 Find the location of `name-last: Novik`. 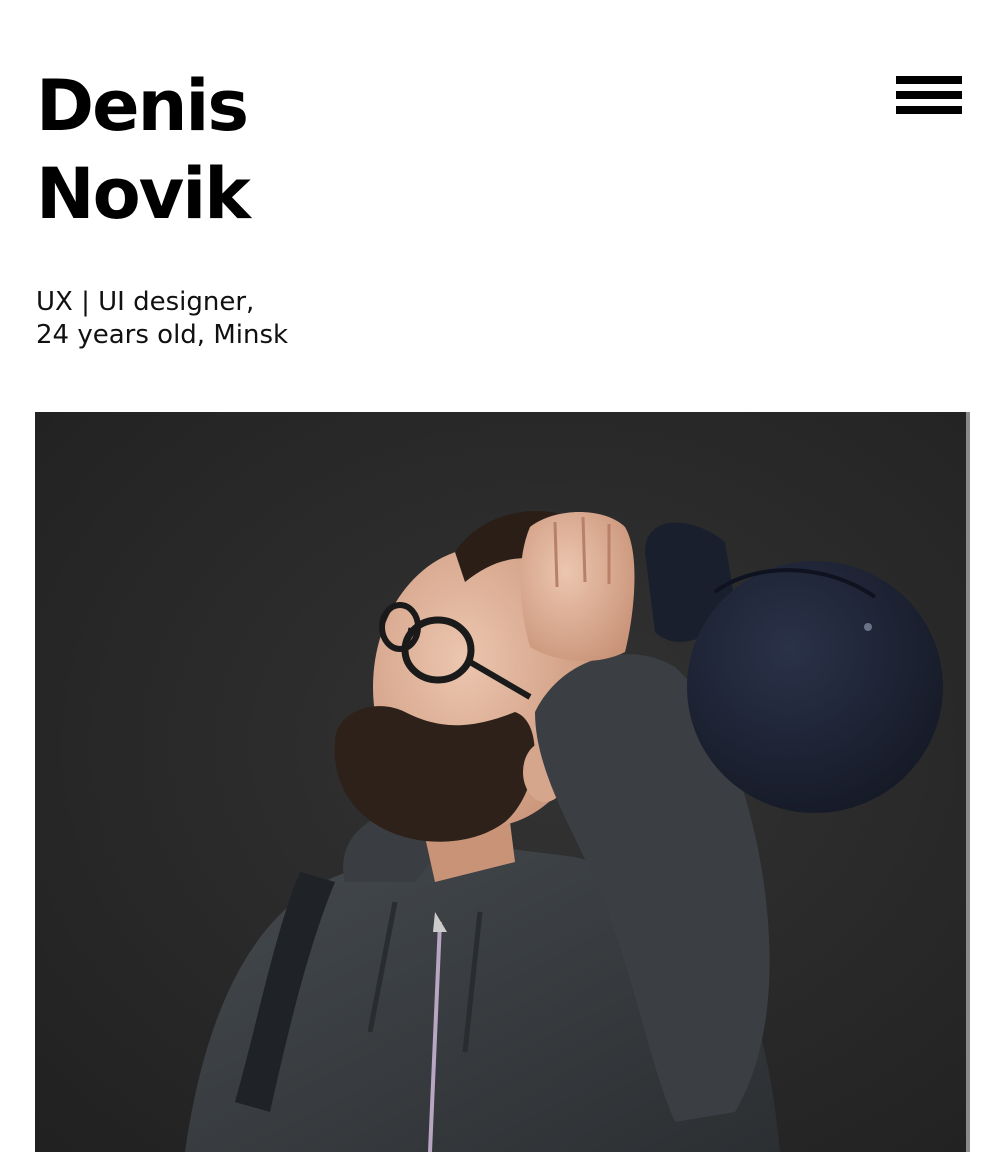

name-last: Novik is located at coordinates (143, 194).